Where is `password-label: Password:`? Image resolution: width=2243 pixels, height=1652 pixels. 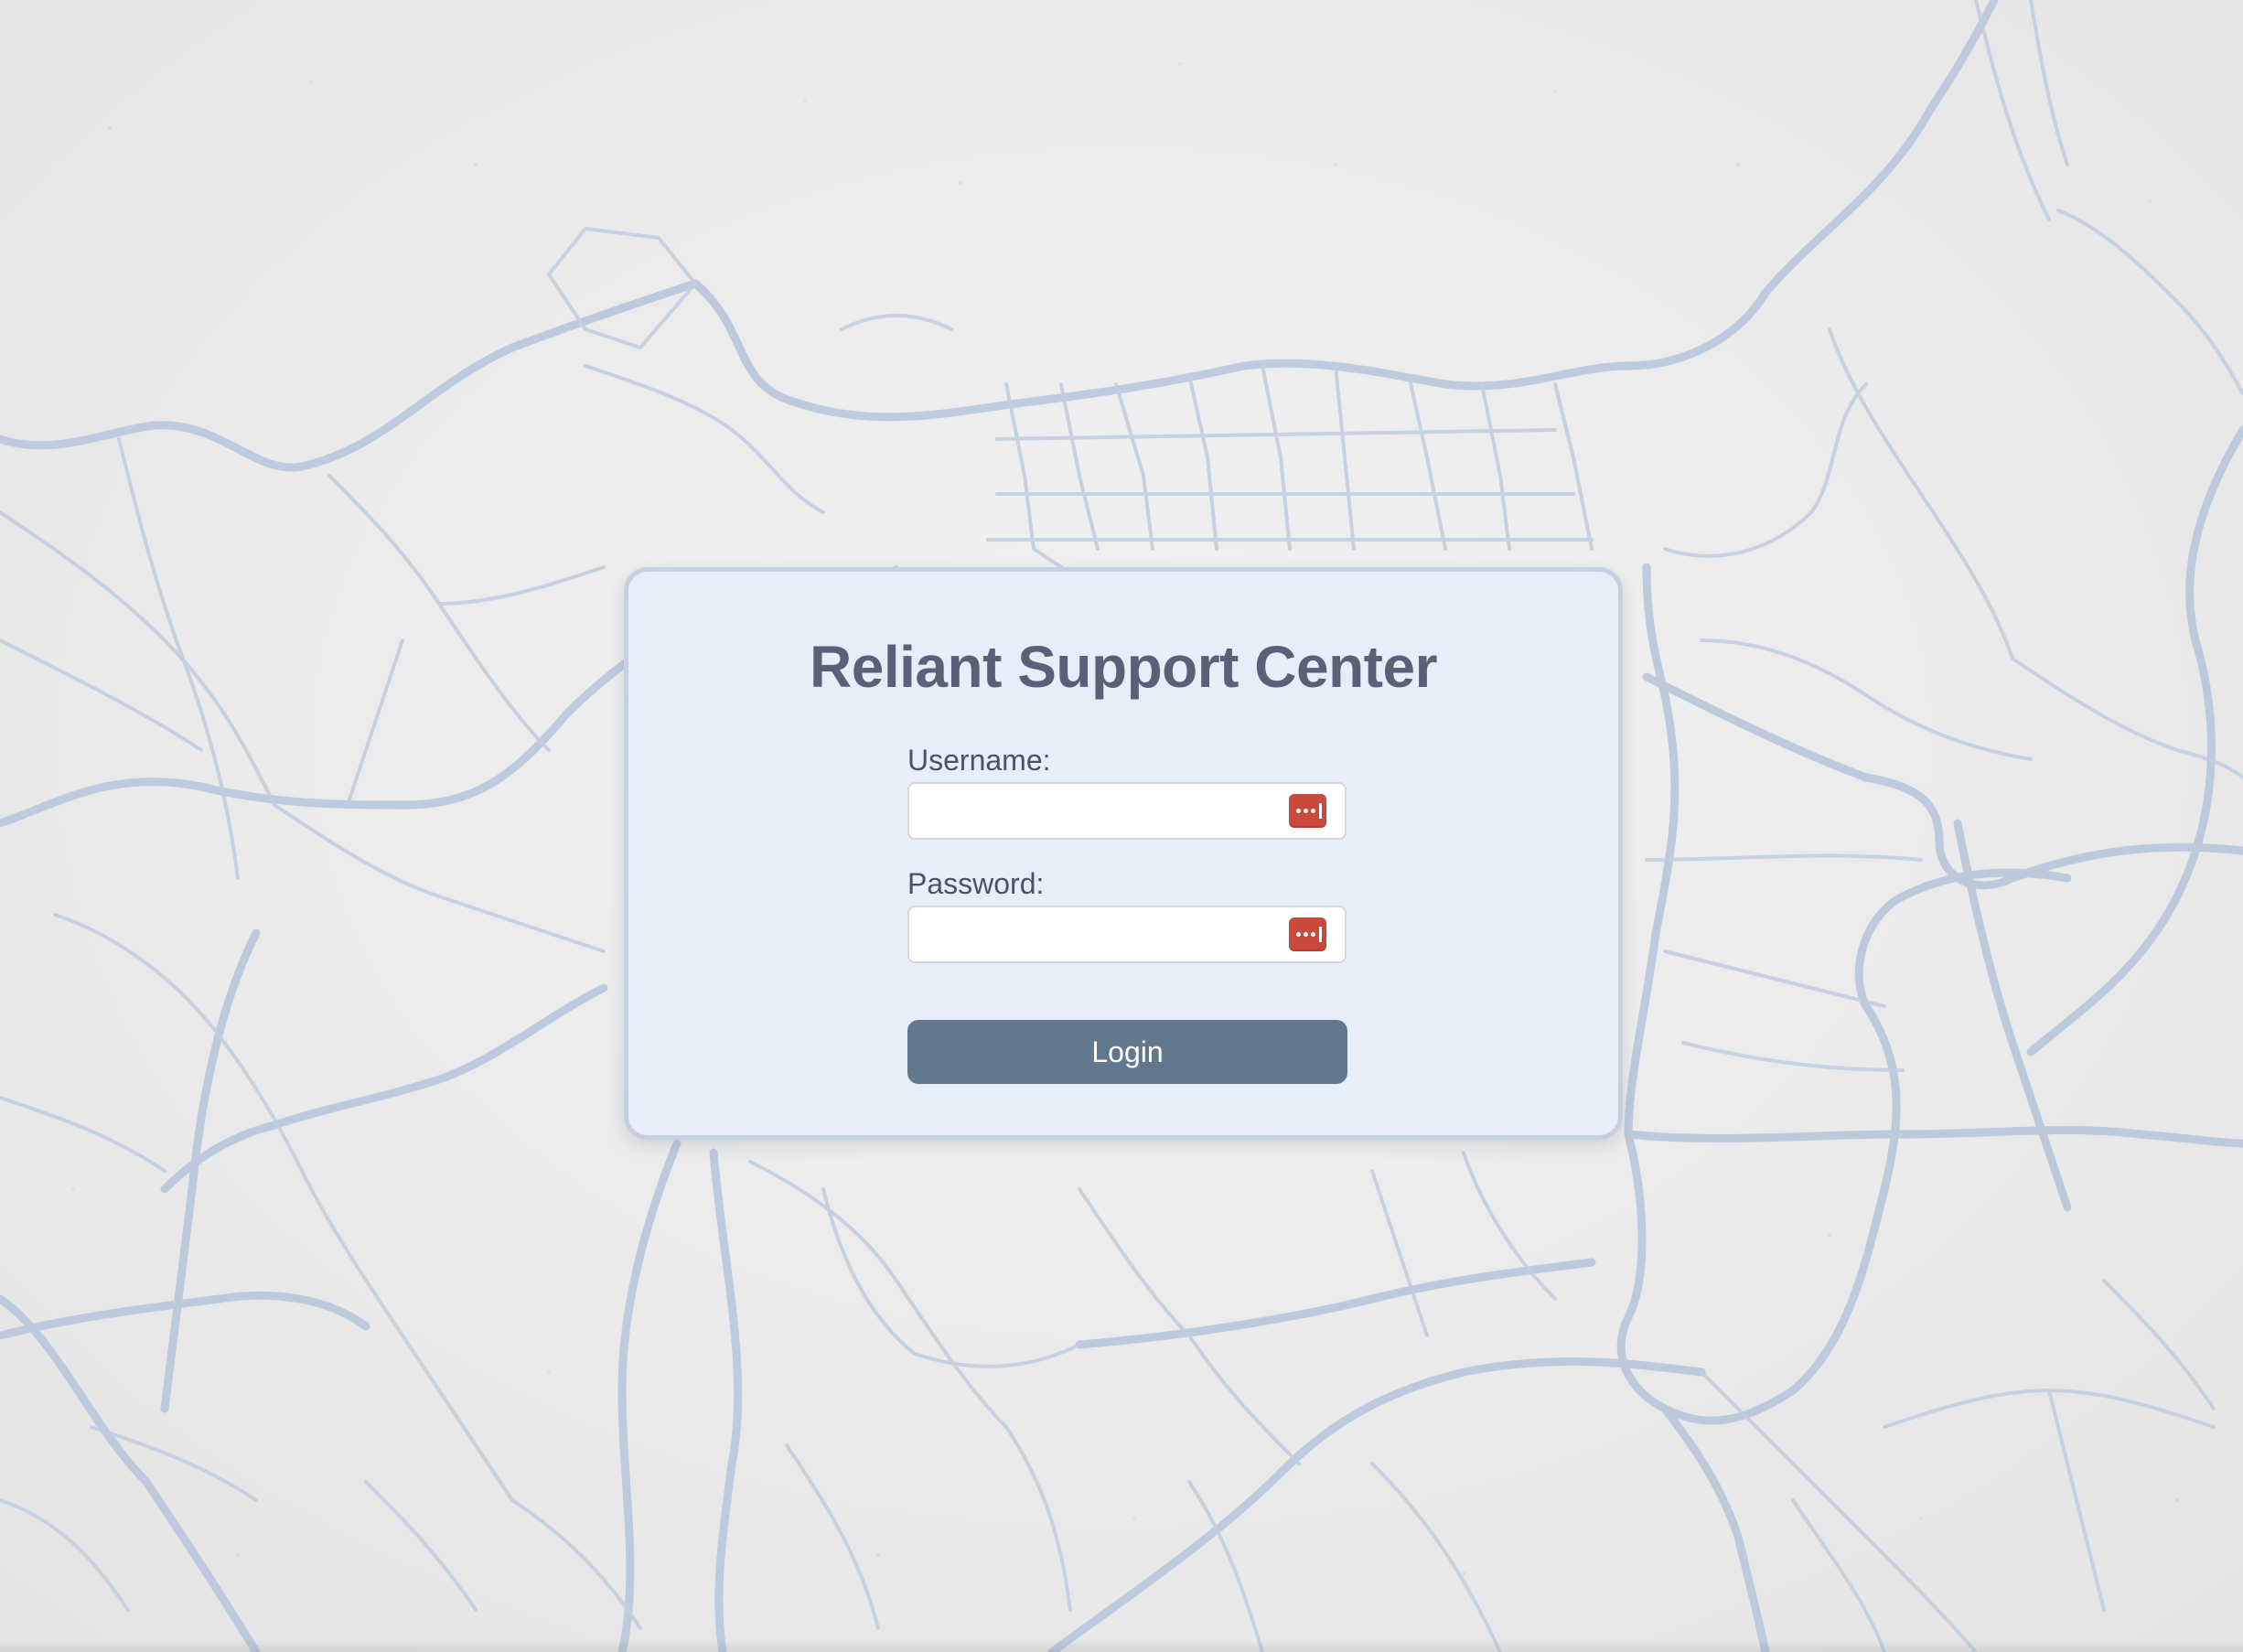
password-label: Password: is located at coordinates (976, 883).